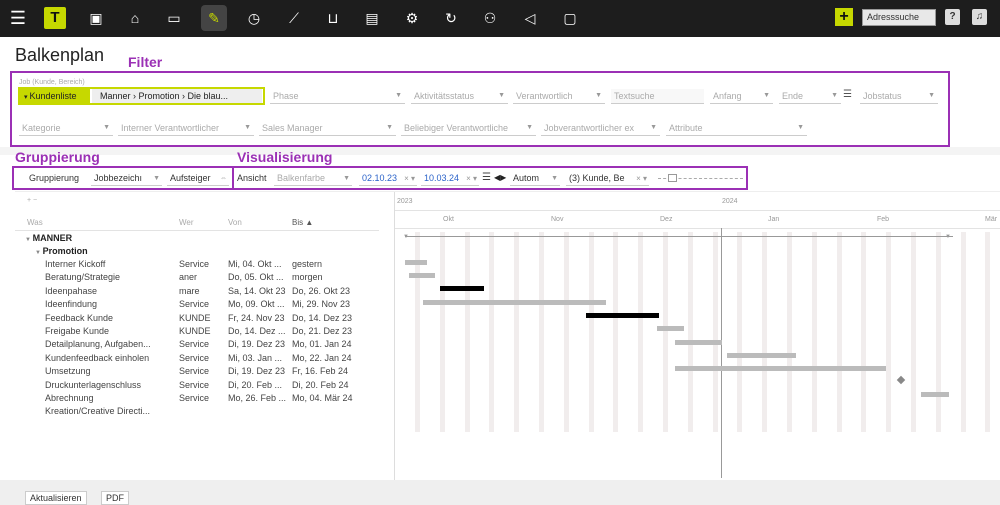  Describe the element at coordinates (490, 18) in the screenshot. I see `people-icon: ⚇` at that location.